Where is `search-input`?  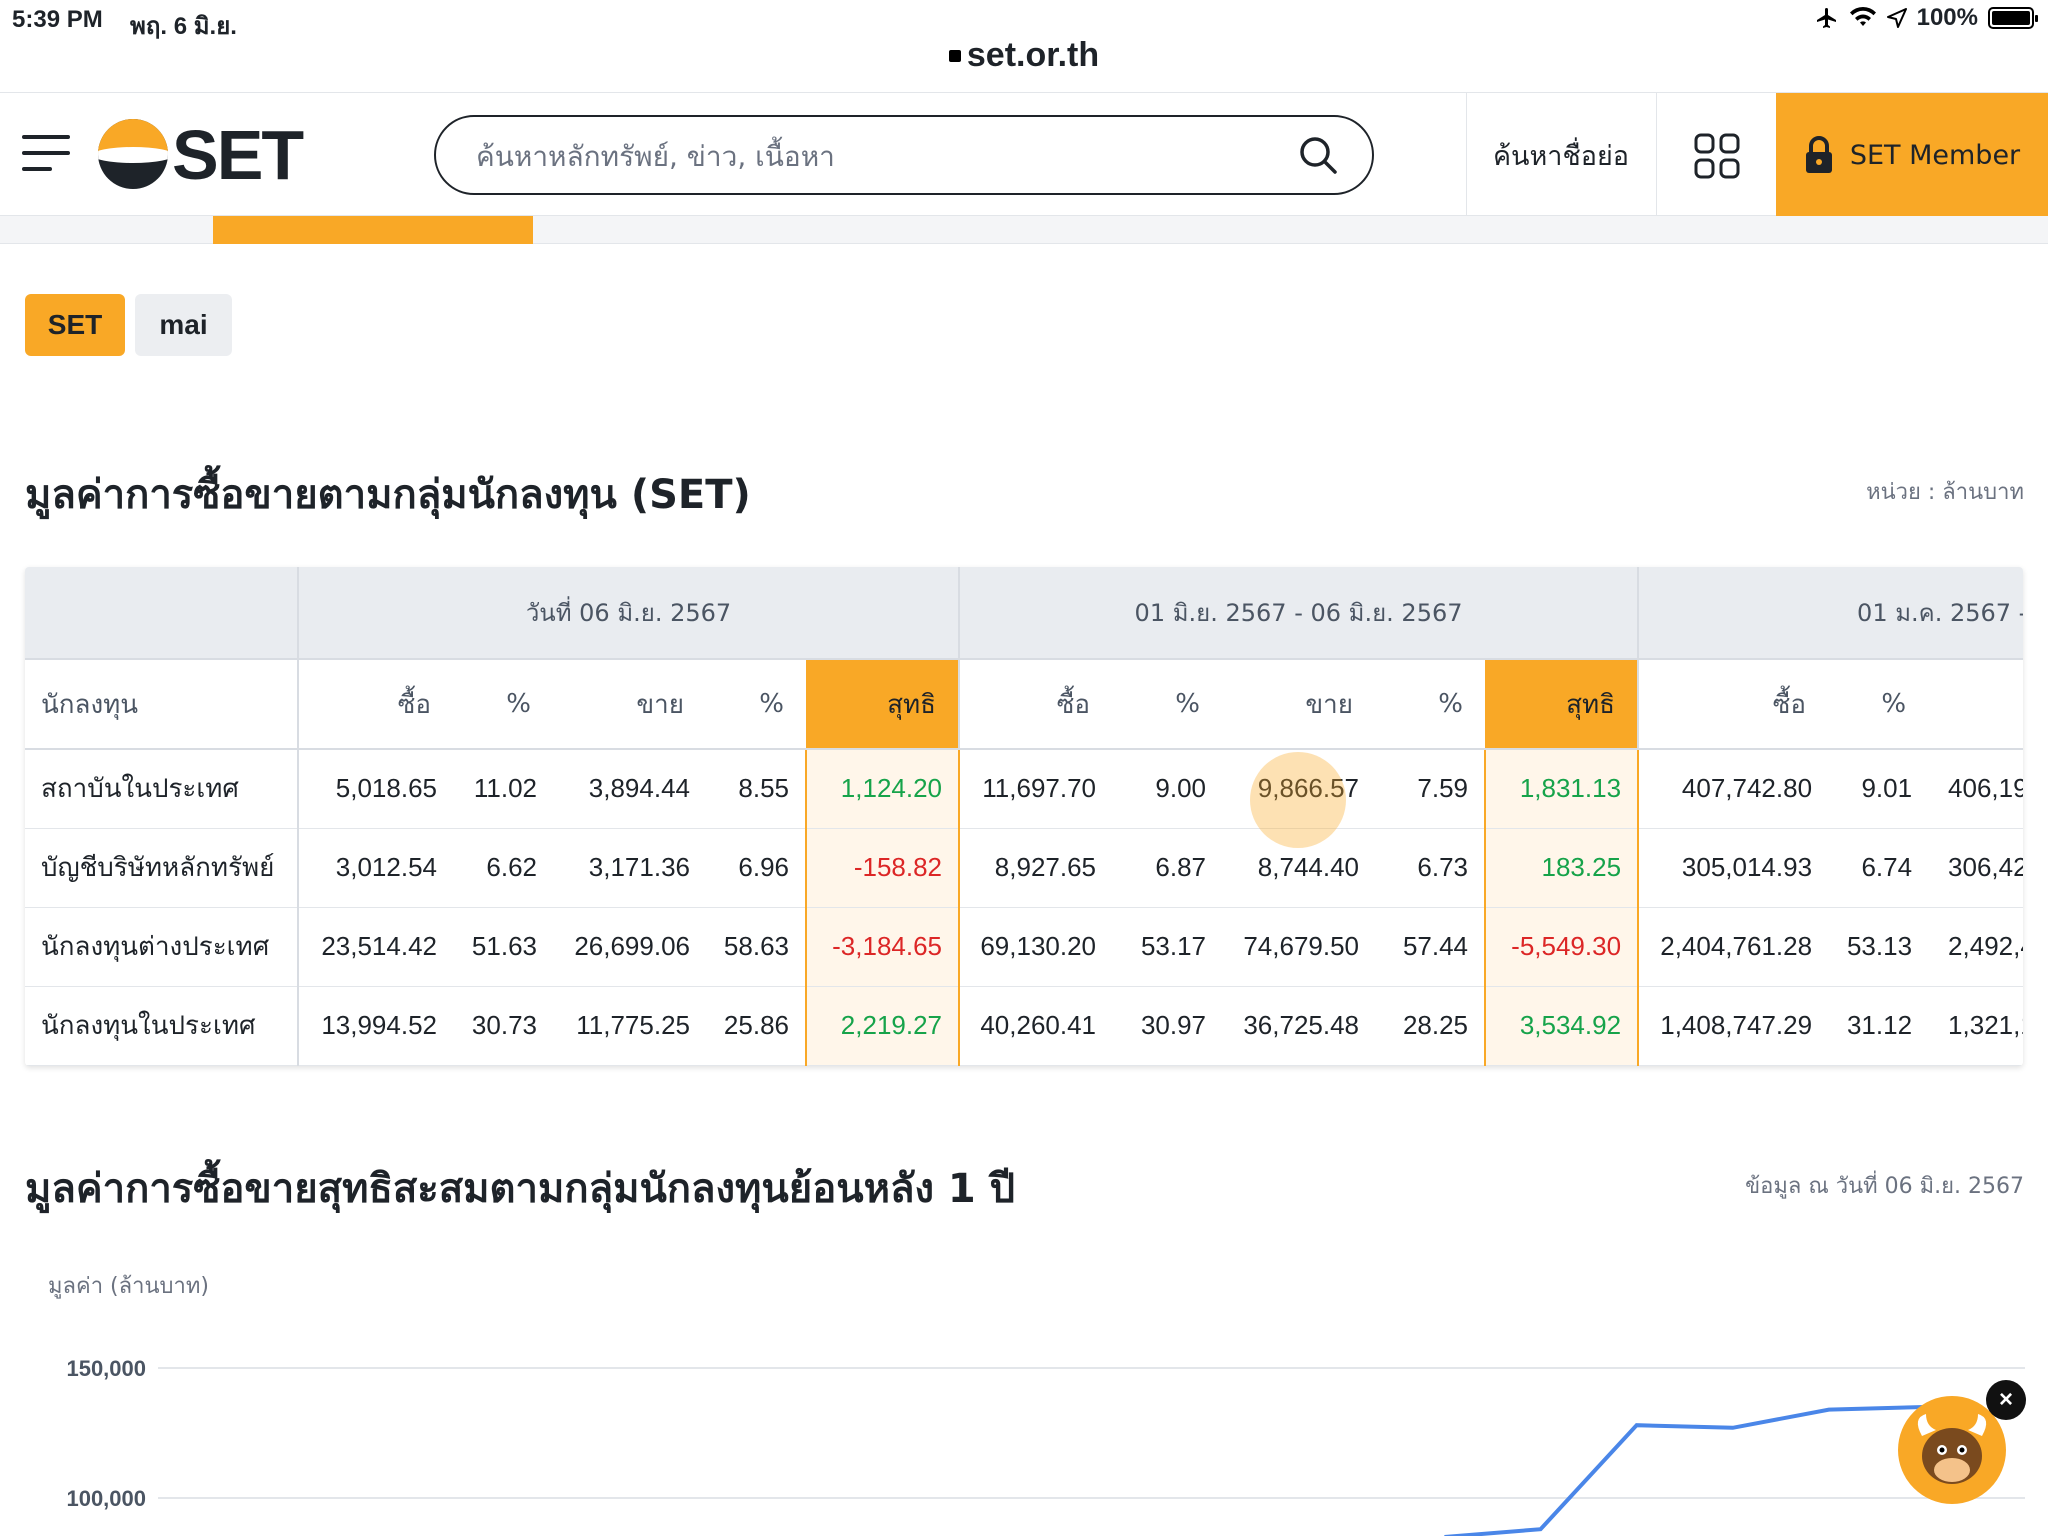
search-input is located at coordinates (876, 156).